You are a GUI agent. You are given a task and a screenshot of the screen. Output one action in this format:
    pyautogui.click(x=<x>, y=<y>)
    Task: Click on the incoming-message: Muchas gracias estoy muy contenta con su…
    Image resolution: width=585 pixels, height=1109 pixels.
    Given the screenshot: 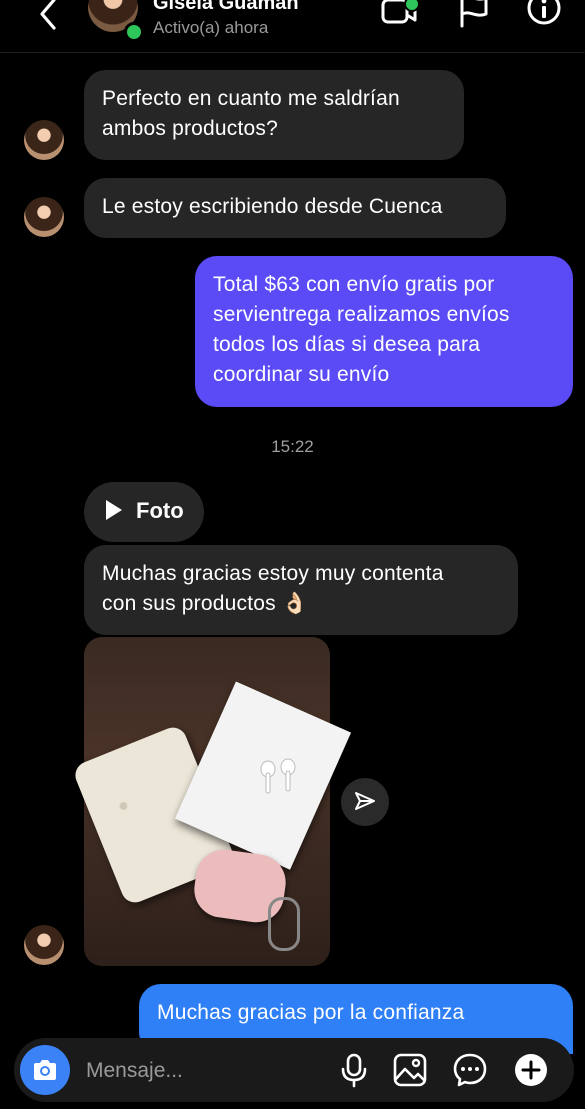 What is the action you would take?
    pyautogui.click(x=301, y=590)
    